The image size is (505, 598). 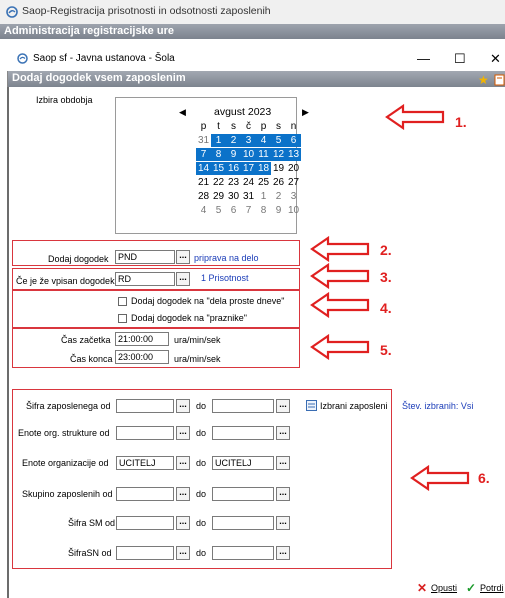 What do you see at coordinates (91, 359) in the screenshot?
I see `end-time-label: Čas konca` at bounding box center [91, 359].